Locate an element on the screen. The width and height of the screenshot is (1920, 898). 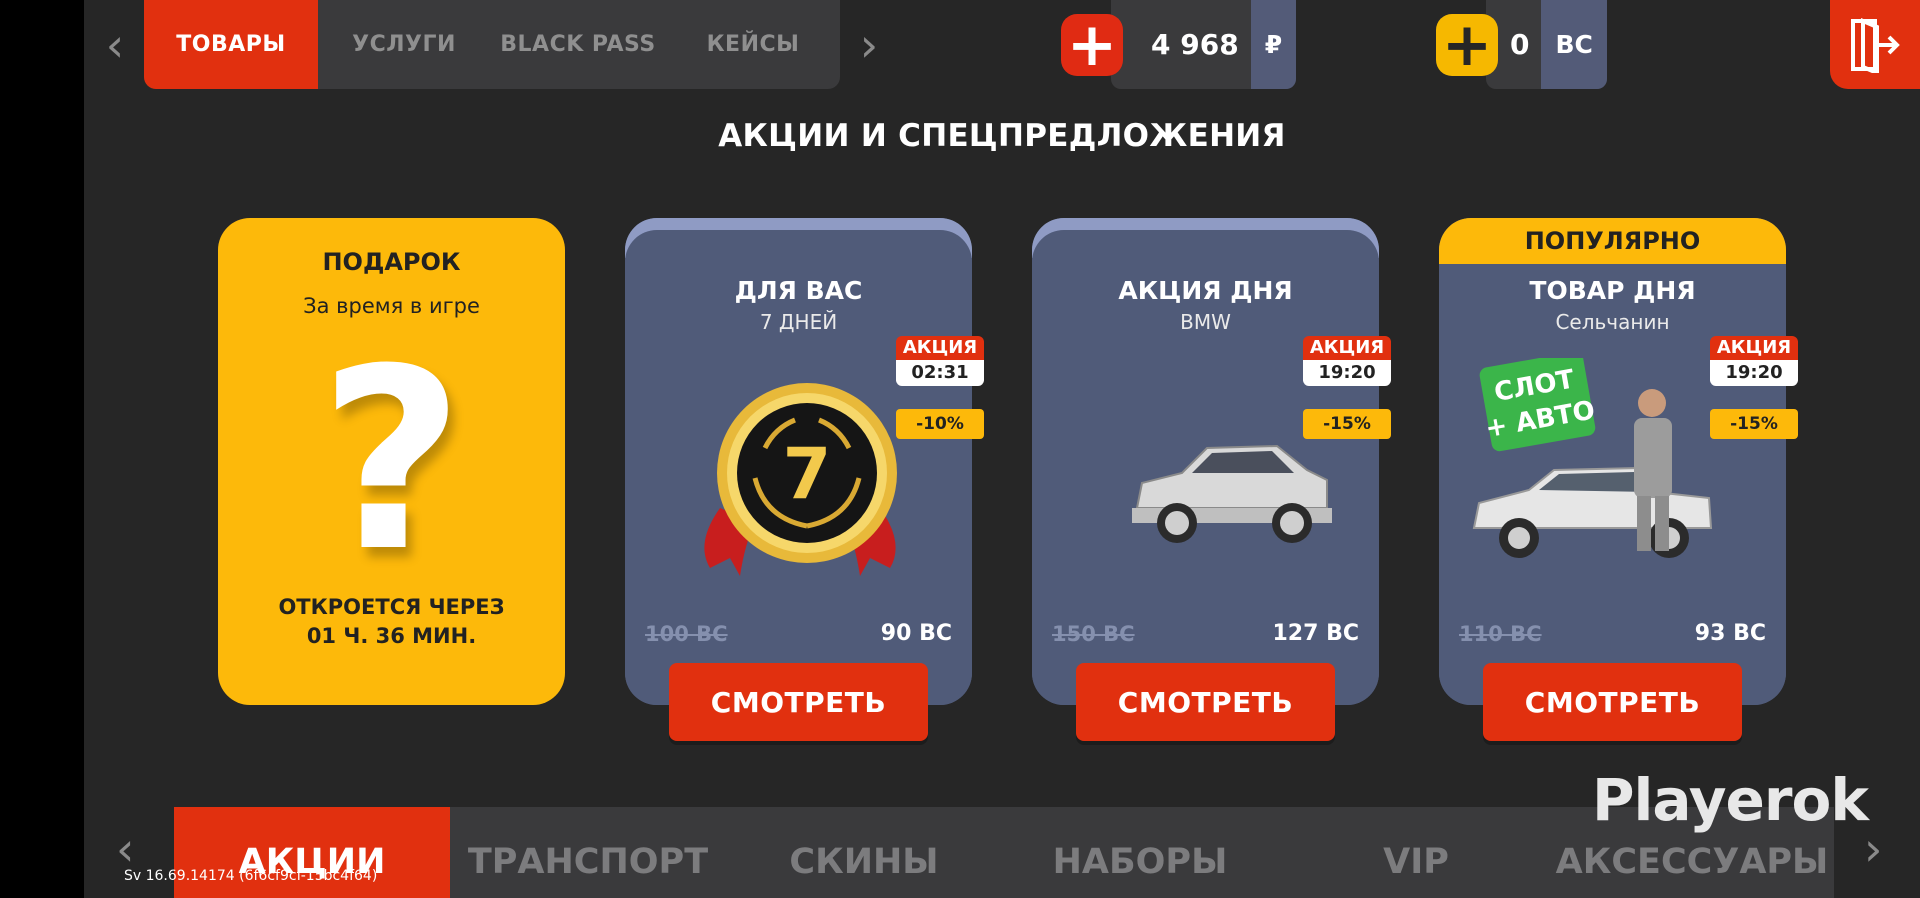
new-price: 127 BC is located at coordinates (1316, 633).